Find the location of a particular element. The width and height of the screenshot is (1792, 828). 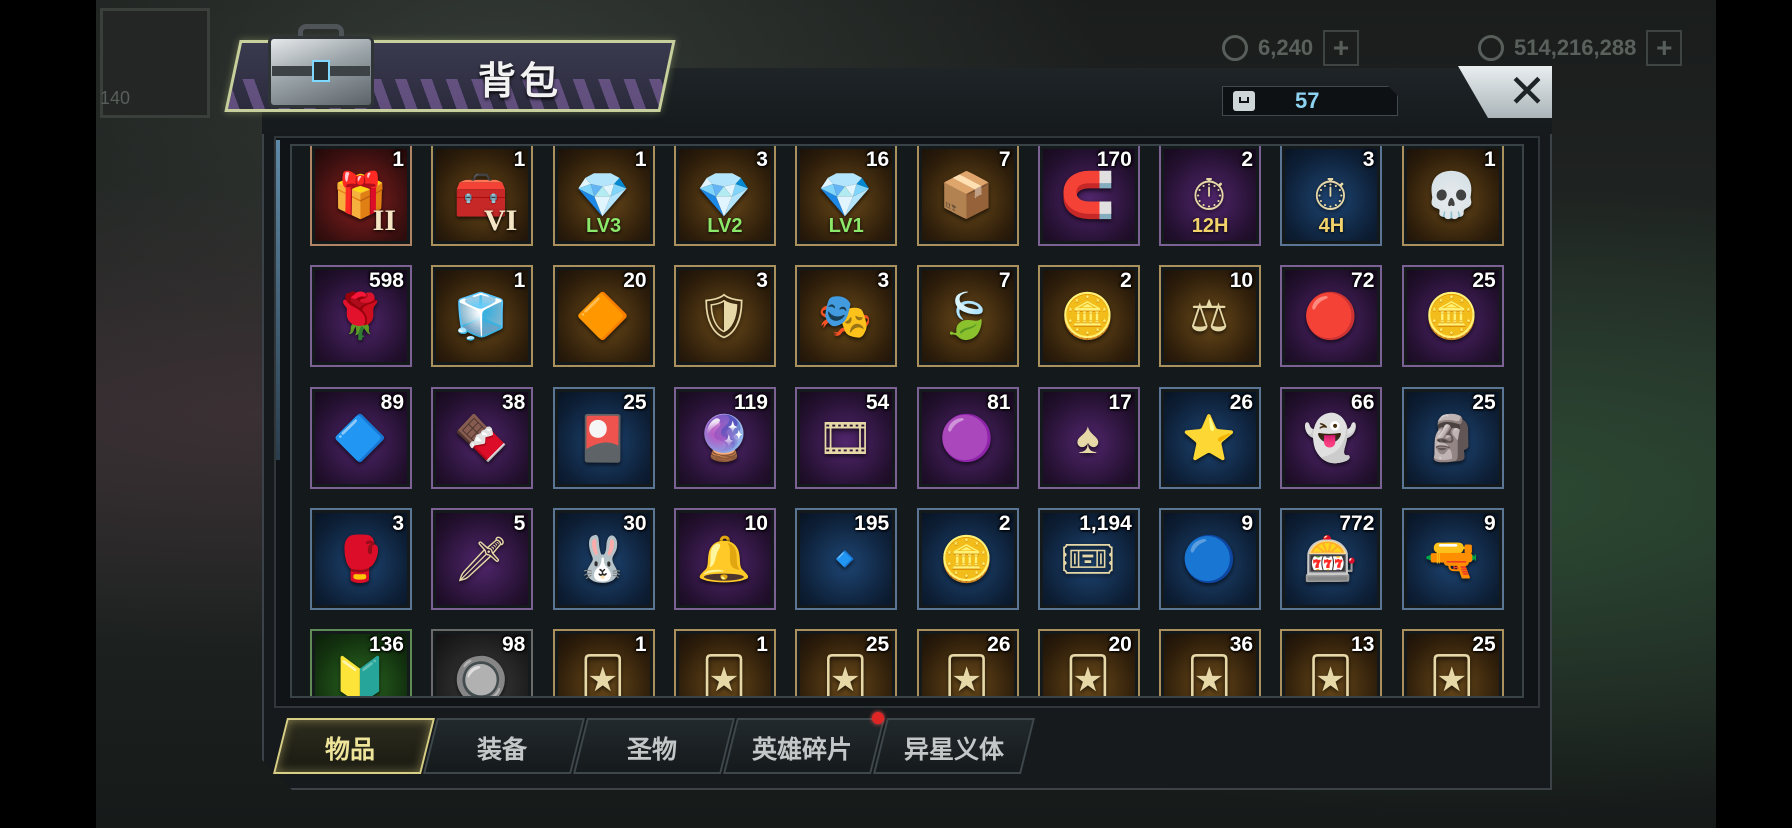

item-quantity: 72 is located at coordinates (1363, 281).